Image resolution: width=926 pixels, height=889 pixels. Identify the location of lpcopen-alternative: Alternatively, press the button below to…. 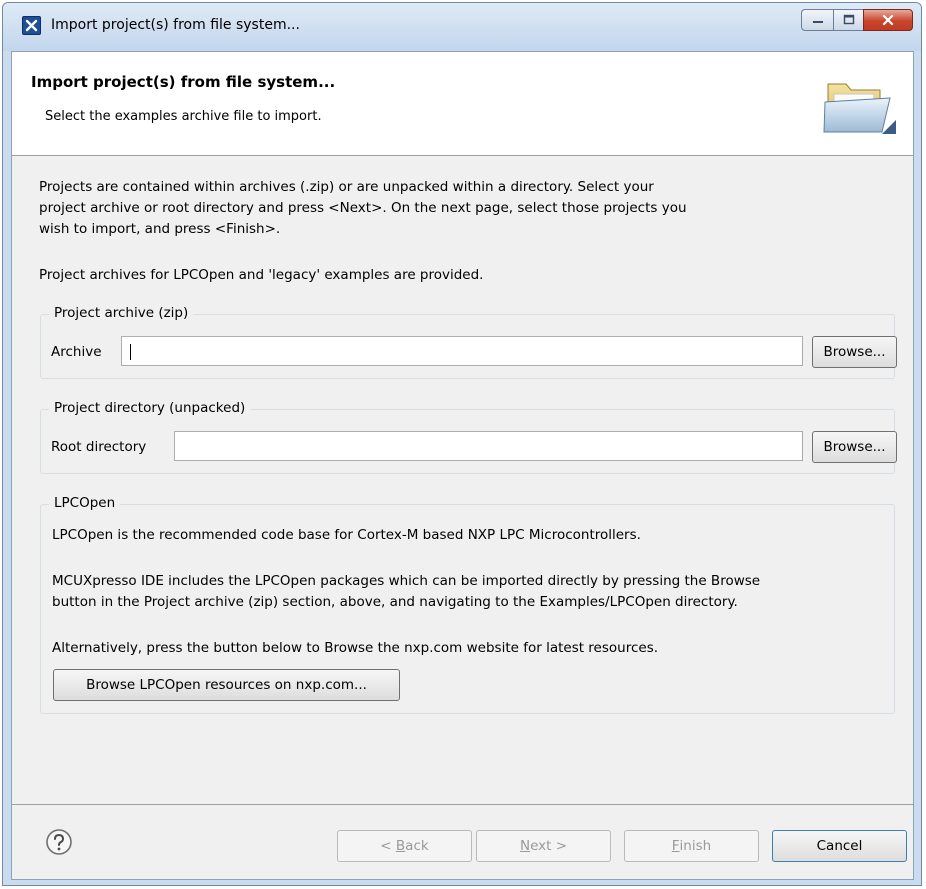
(355, 648).